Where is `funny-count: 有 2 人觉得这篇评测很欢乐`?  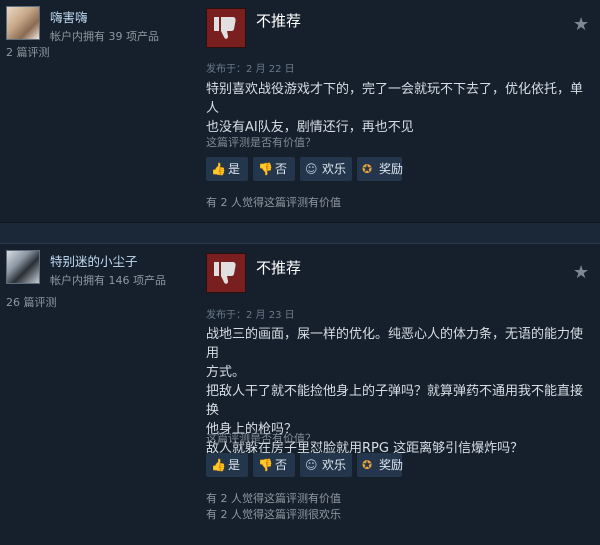 funny-count: 有 2 人觉得这篇评测很欢乐 is located at coordinates (273, 514).